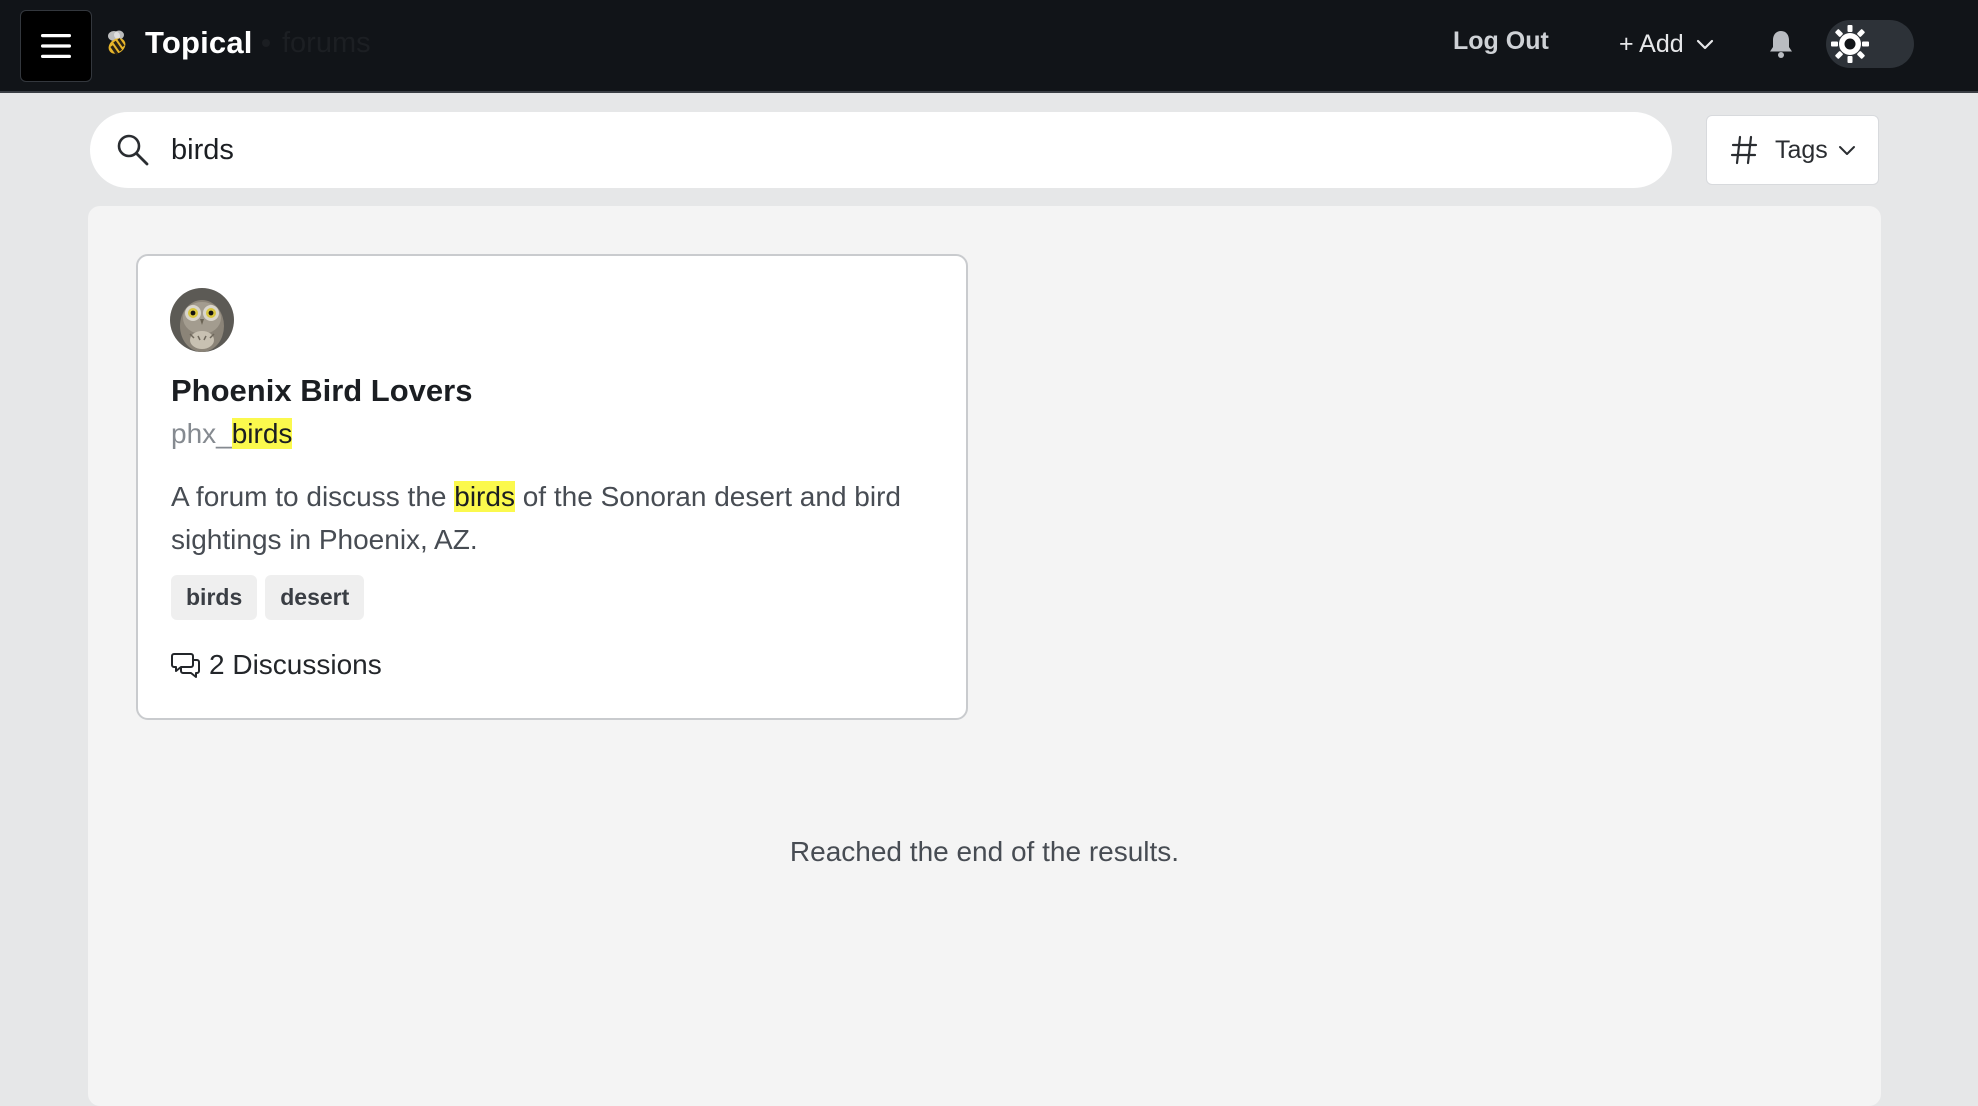  I want to click on add-button: + Add, so click(1666, 44).